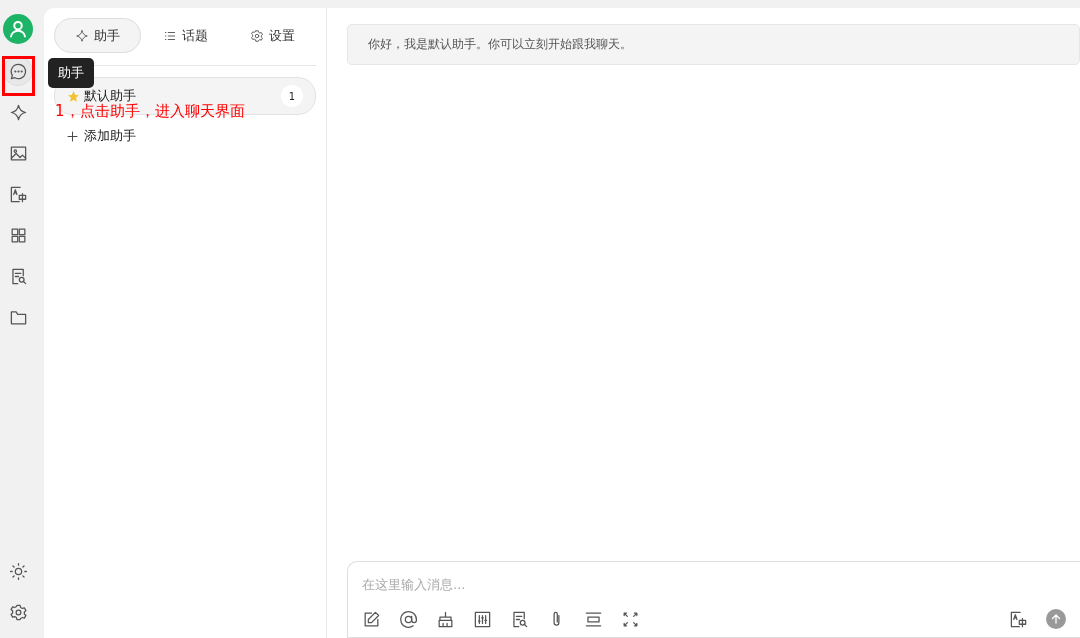 The image size is (1080, 638). I want to click on sparkle-icon, so click(82, 35).